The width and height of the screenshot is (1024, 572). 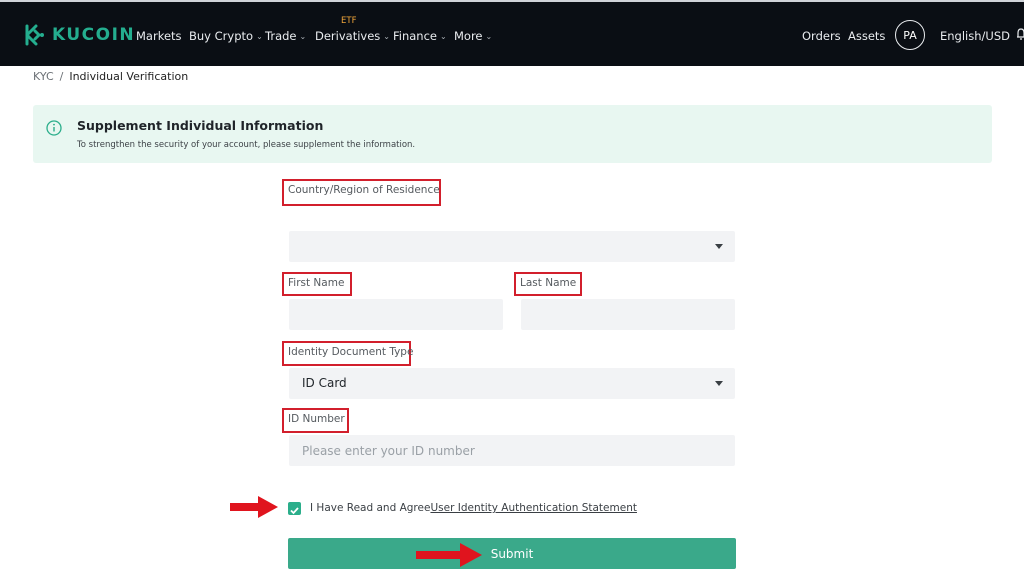 I want to click on notice-title: Supplement Individual Information, so click(x=200, y=125).